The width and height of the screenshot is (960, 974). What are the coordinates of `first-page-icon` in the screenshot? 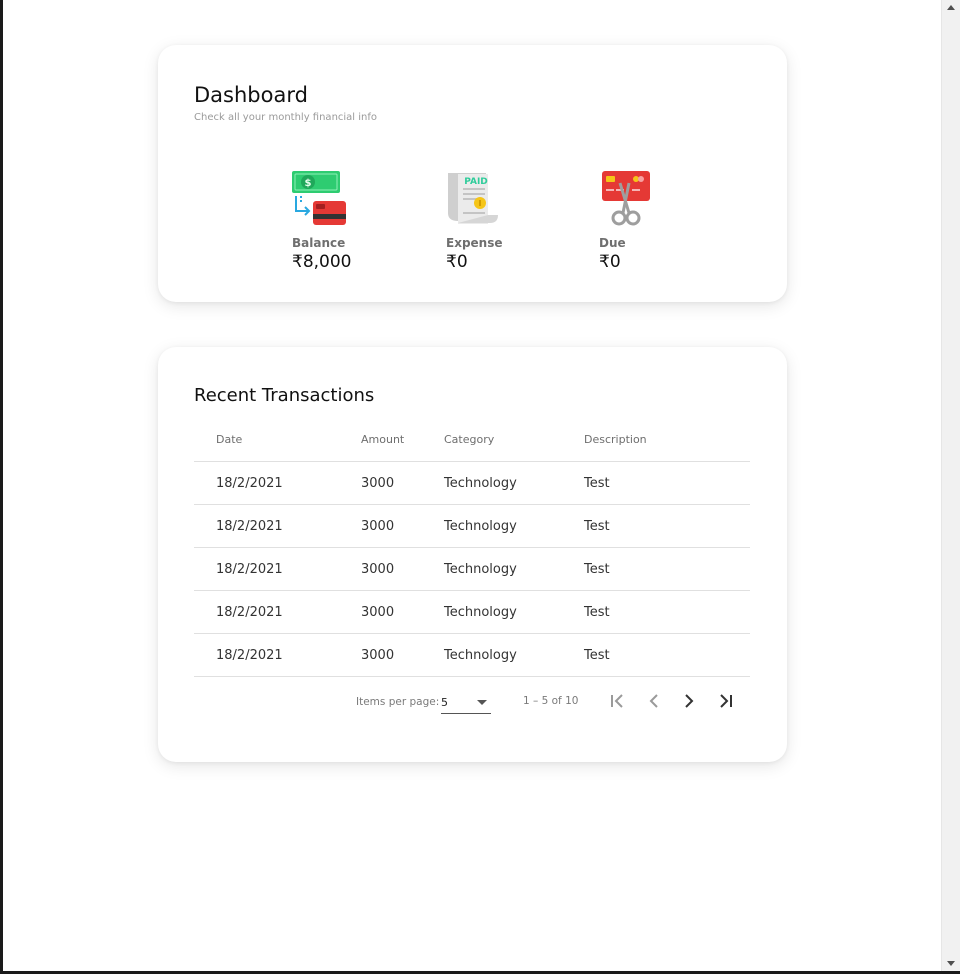 It's located at (618, 701).